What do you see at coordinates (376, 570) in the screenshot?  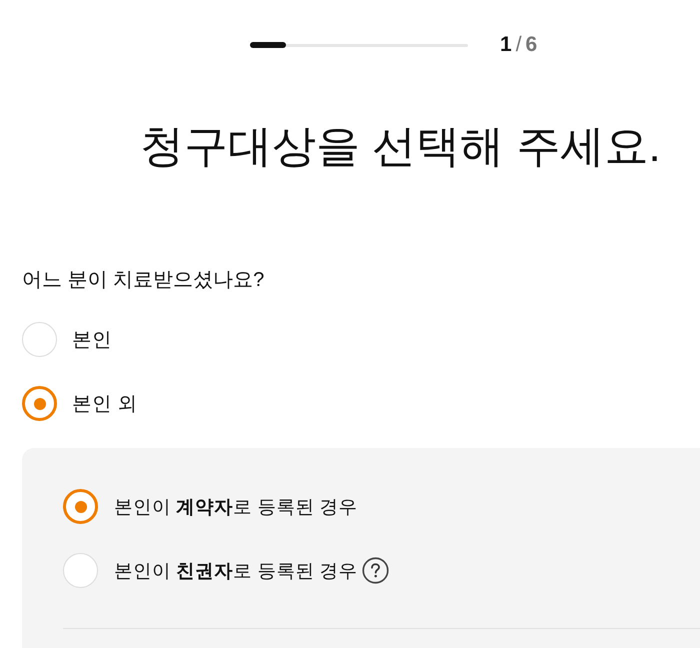 I see `help-icon` at bounding box center [376, 570].